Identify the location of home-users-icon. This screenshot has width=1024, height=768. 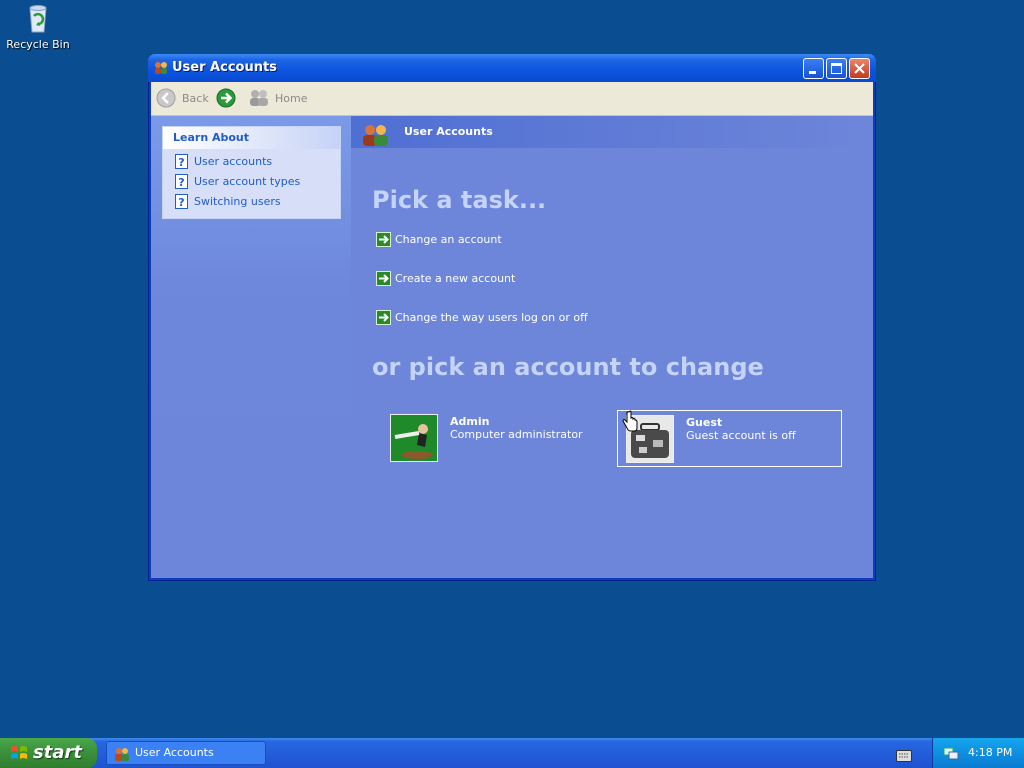
(259, 98).